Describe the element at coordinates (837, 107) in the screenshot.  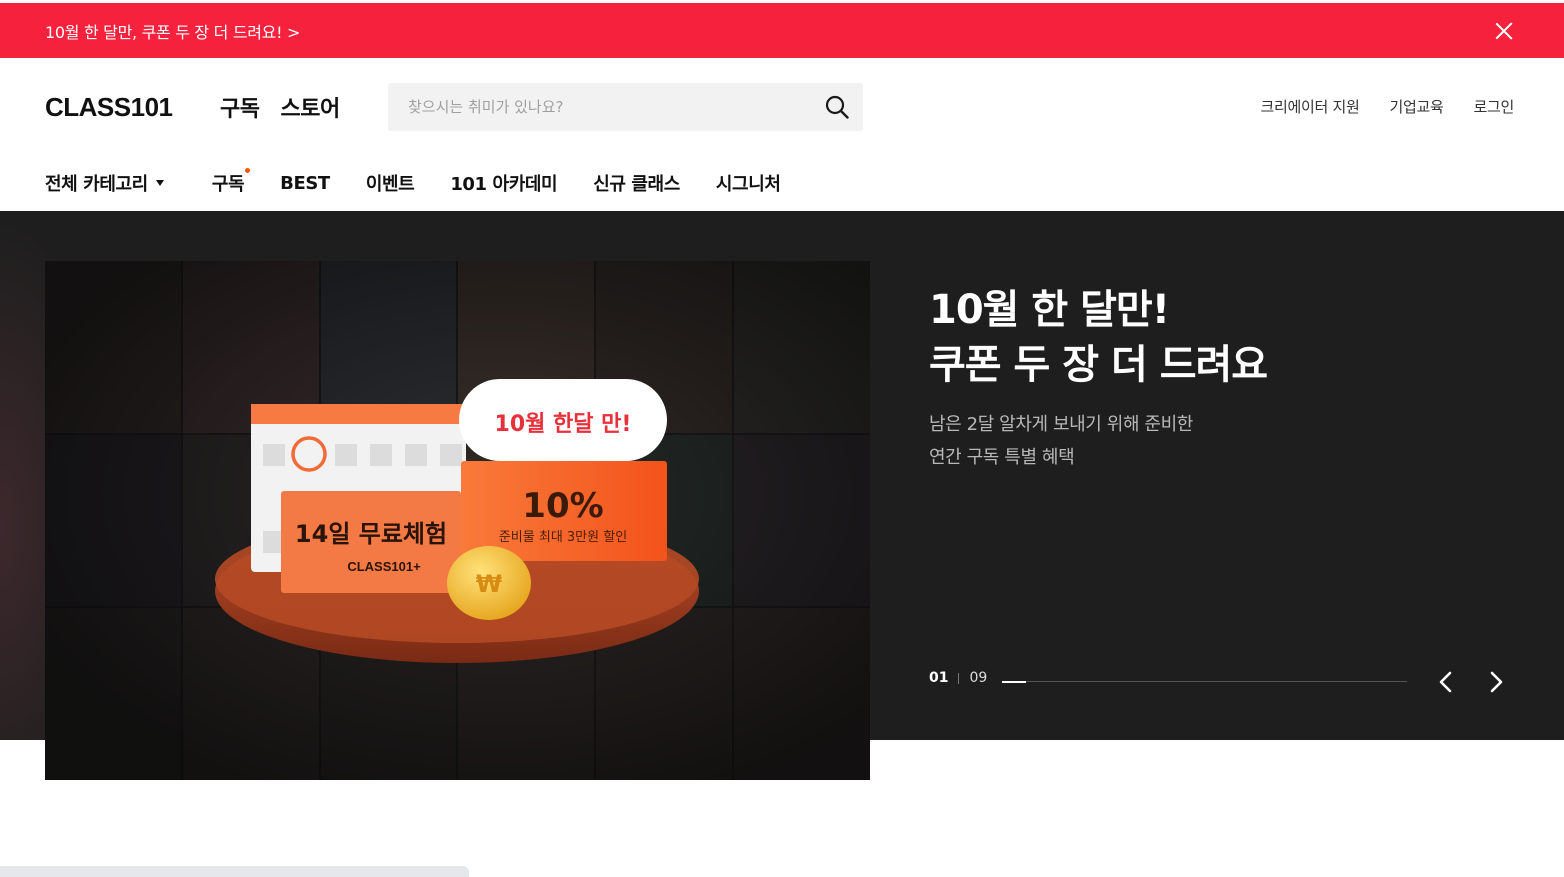
I see `search-icon` at that location.